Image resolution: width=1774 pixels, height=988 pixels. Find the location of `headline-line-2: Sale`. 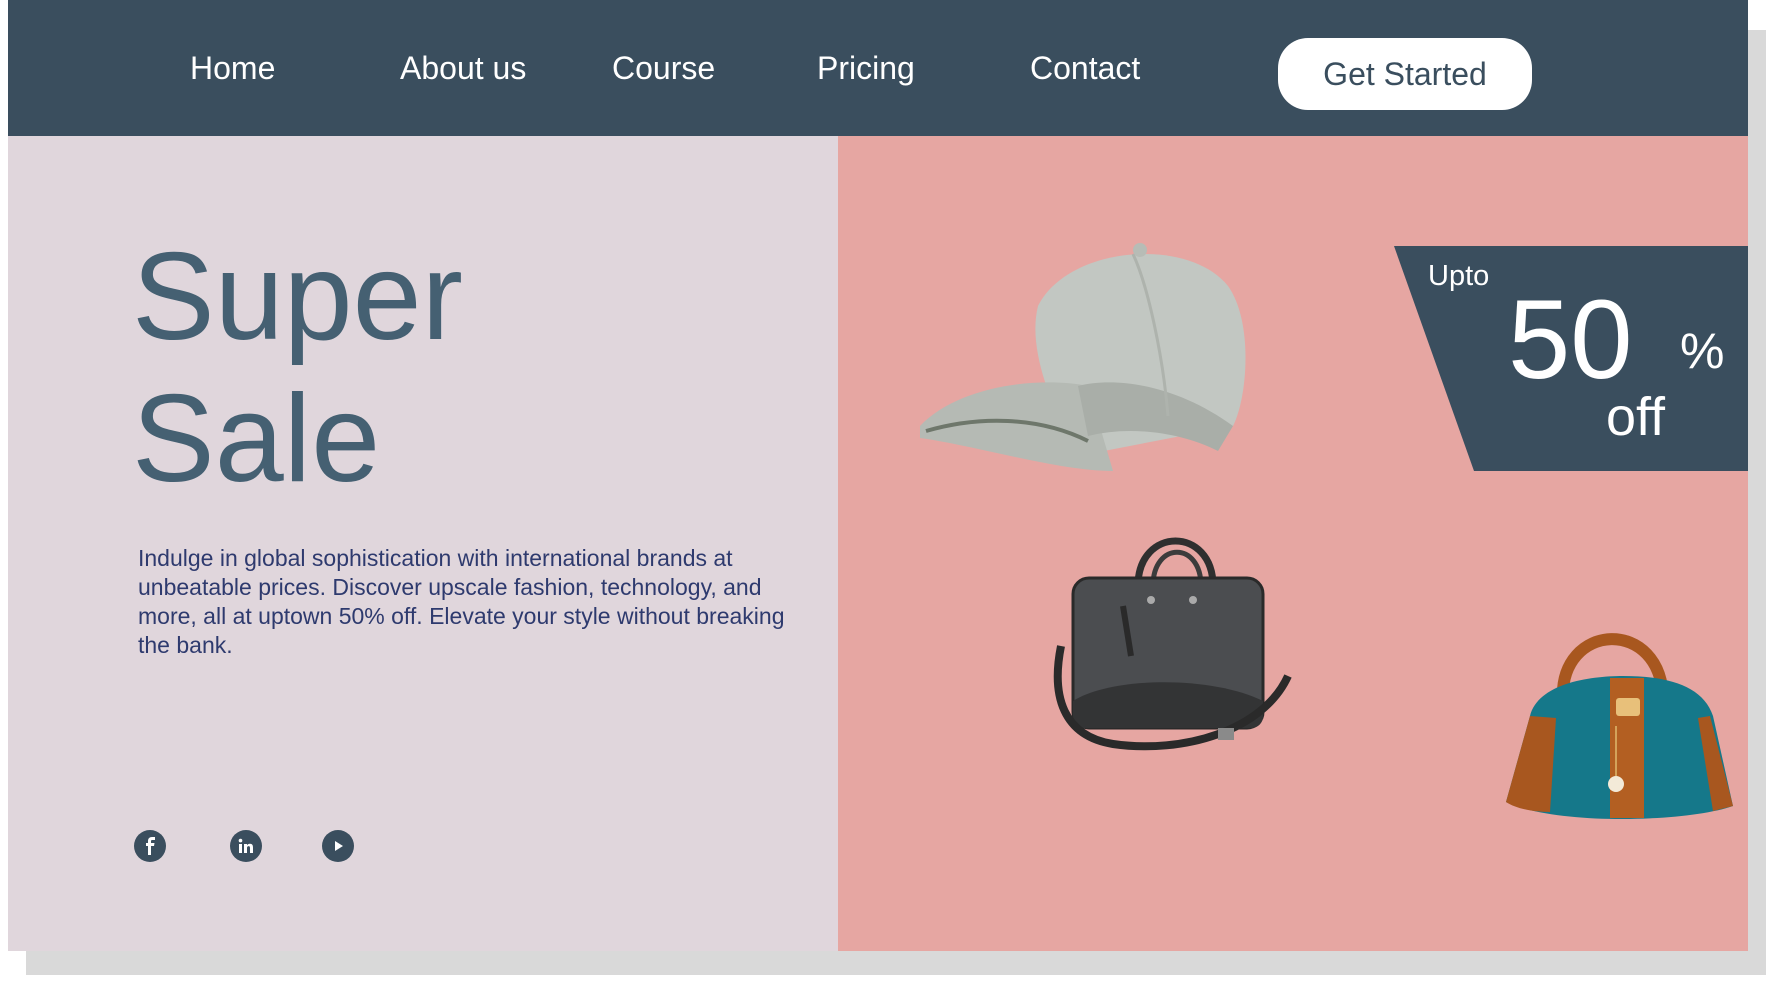

headline-line-2: Sale is located at coordinates (256, 439).